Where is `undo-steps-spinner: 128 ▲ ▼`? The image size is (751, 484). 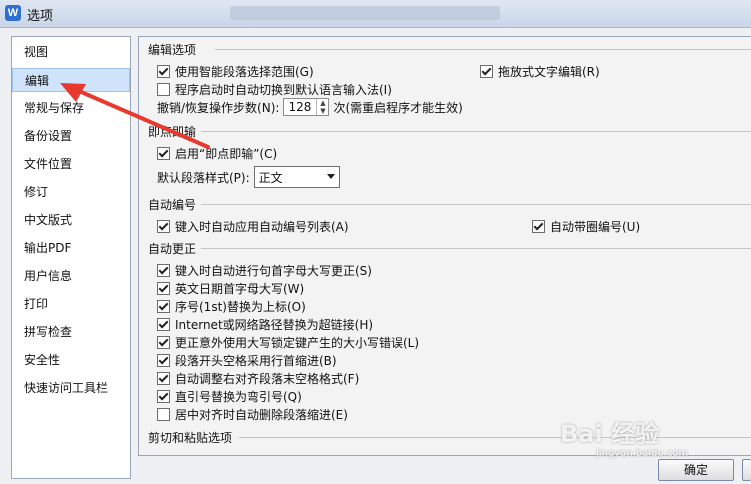
undo-steps-spinner: 128 ▲ ▼ is located at coordinates (306, 107).